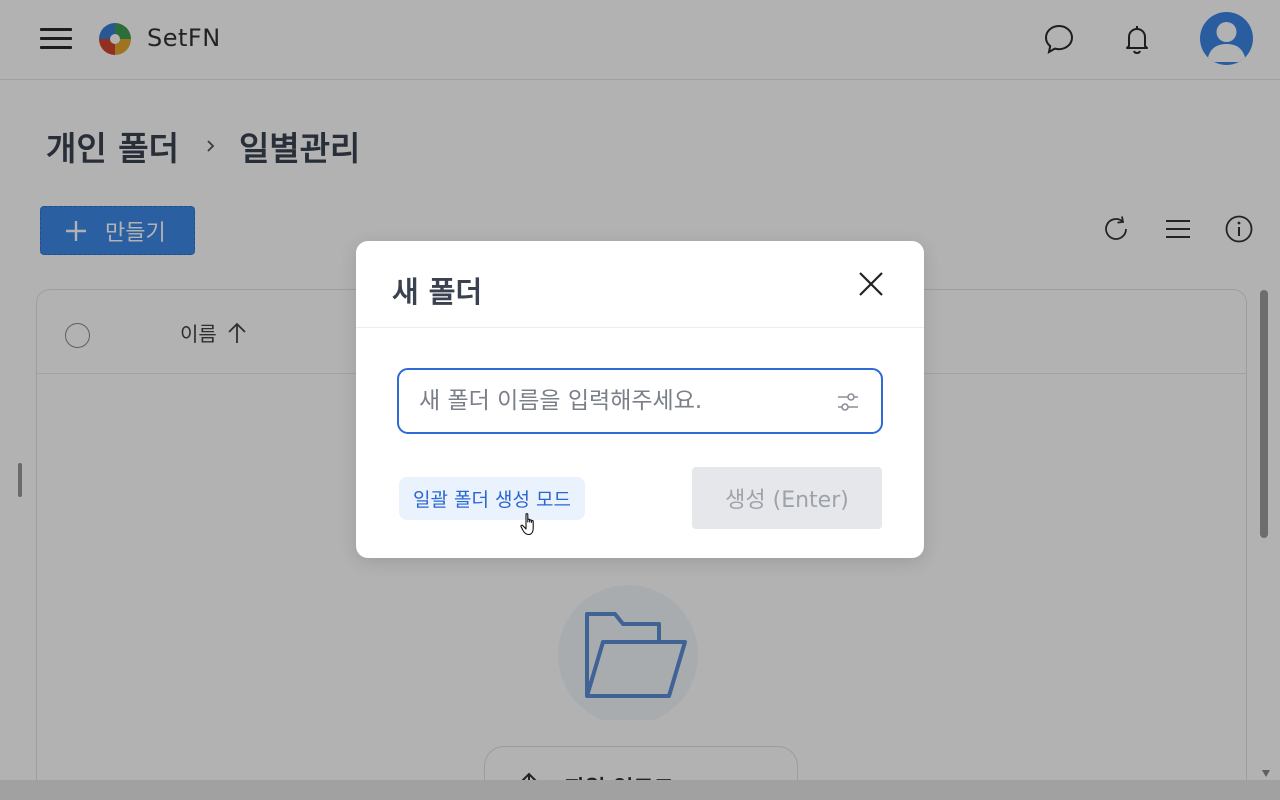 The width and height of the screenshot is (1280, 800). What do you see at coordinates (640, 284) in the screenshot?
I see `dialog-header: 새 폴더` at bounding box center [640, 284].